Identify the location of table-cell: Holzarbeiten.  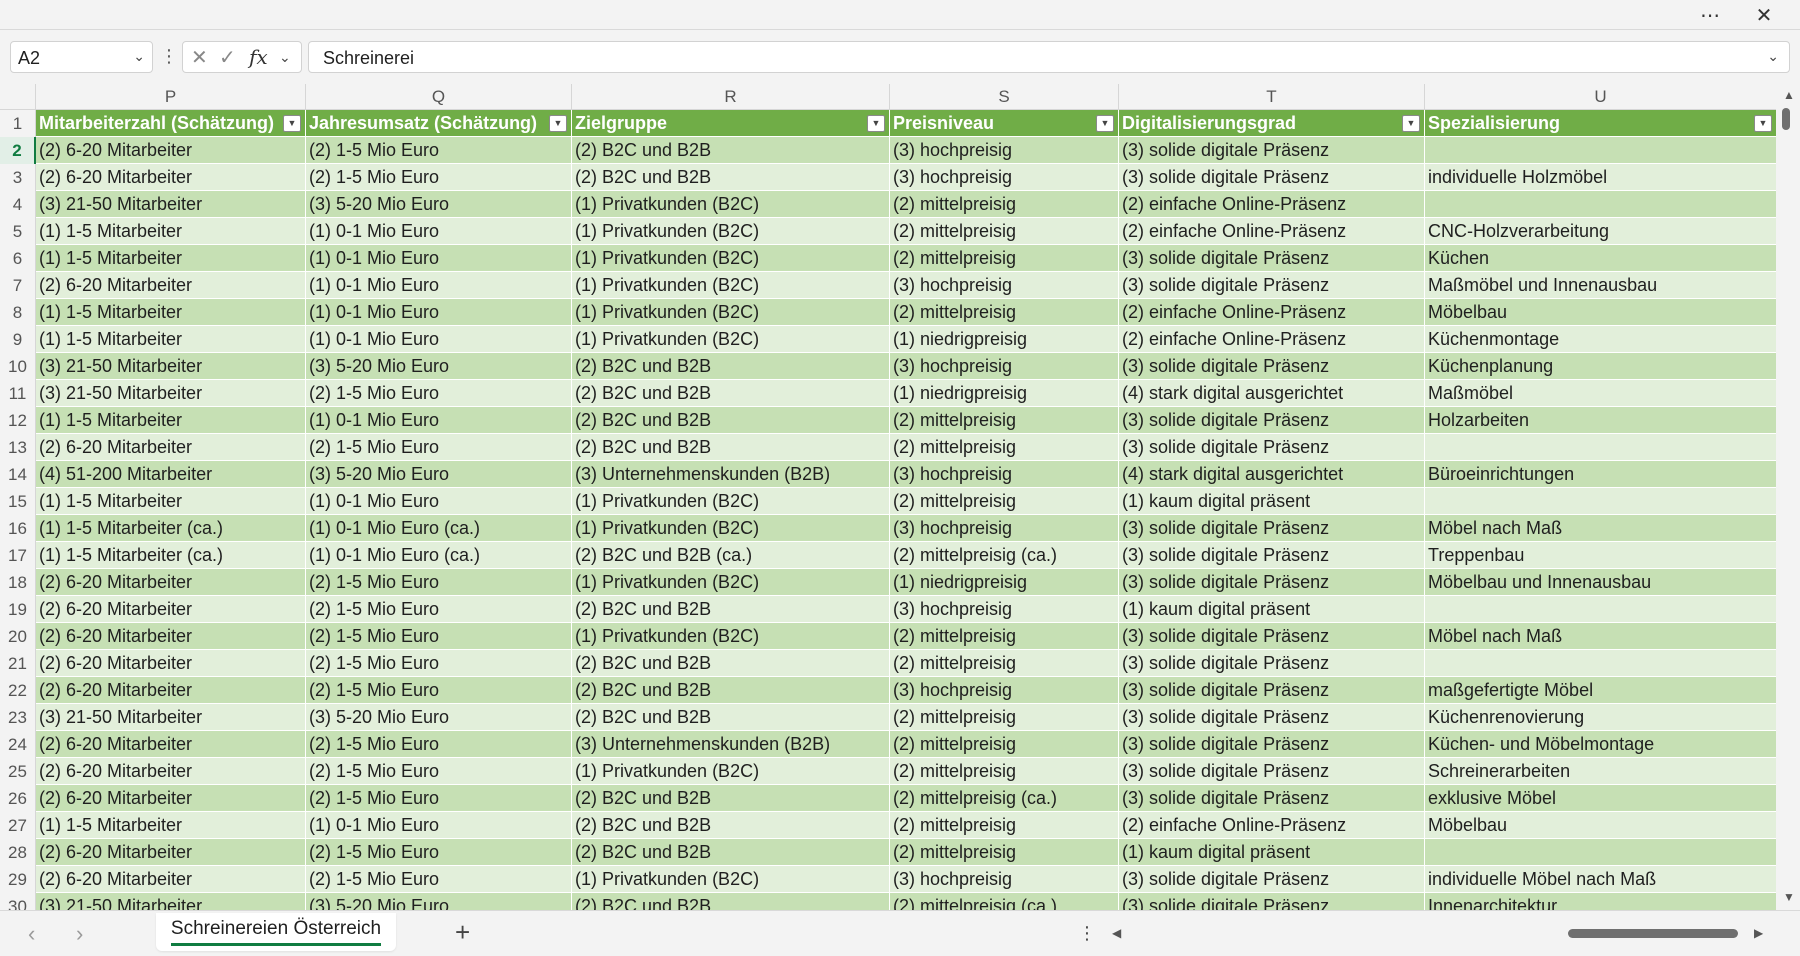
(1600, 420).